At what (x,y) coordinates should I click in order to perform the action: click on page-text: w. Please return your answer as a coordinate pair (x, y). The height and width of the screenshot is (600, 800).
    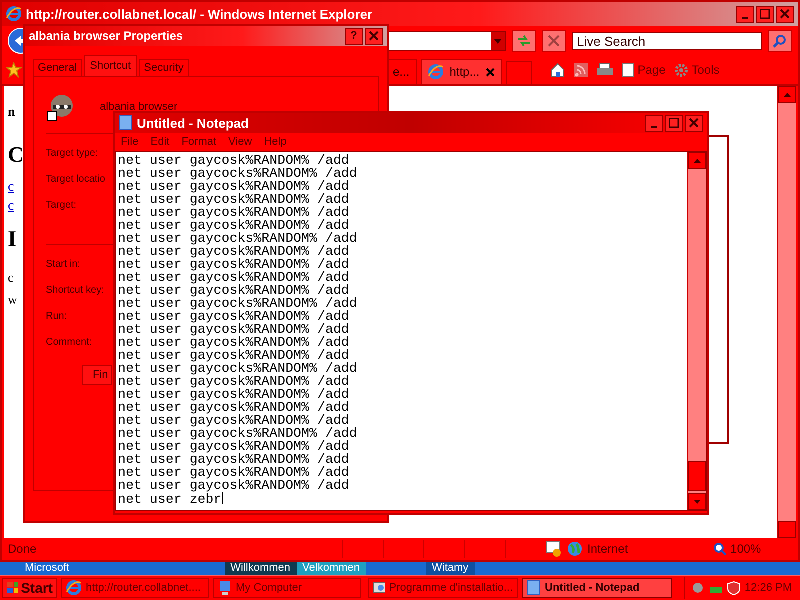
    Looking at the image, I should click on (13, 300).